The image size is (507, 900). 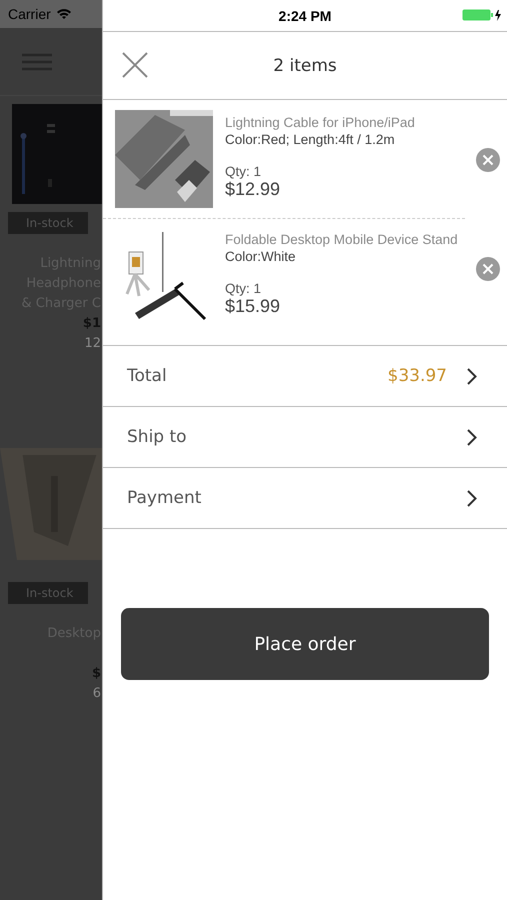 What do you see at coordinates (305, 644) in the screenshot?
I see `place-order-button: Place order` at bounding box center [305, 644].